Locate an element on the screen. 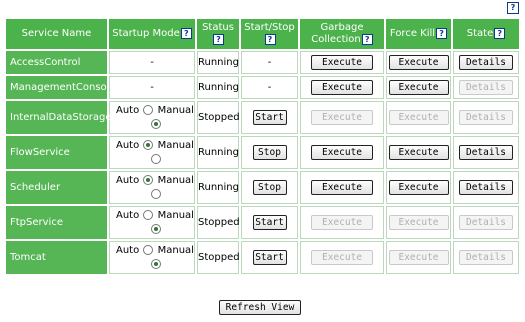 This screenshot has height=322, width=525. start-stop-cell: Stop is located at coordinates (269, 187).